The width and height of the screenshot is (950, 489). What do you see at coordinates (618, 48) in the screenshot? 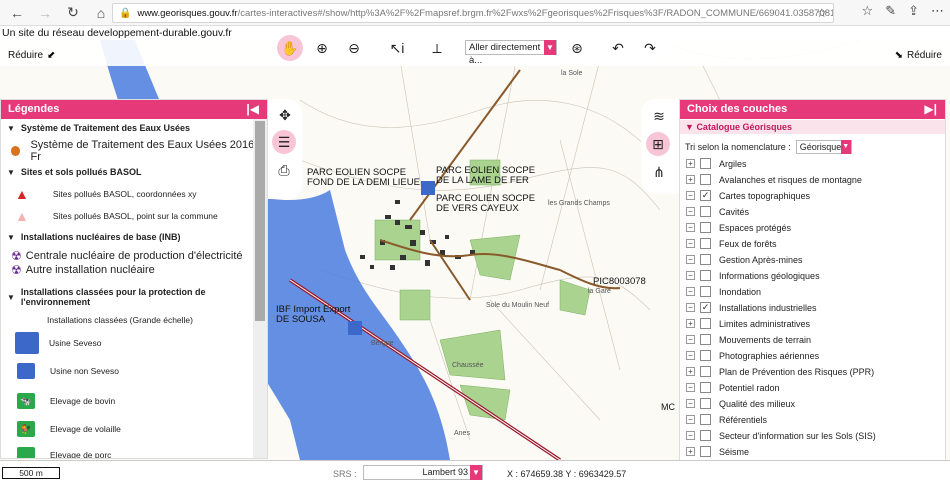
I see `undo-icon: ↶` at bounding box center [618, 48].